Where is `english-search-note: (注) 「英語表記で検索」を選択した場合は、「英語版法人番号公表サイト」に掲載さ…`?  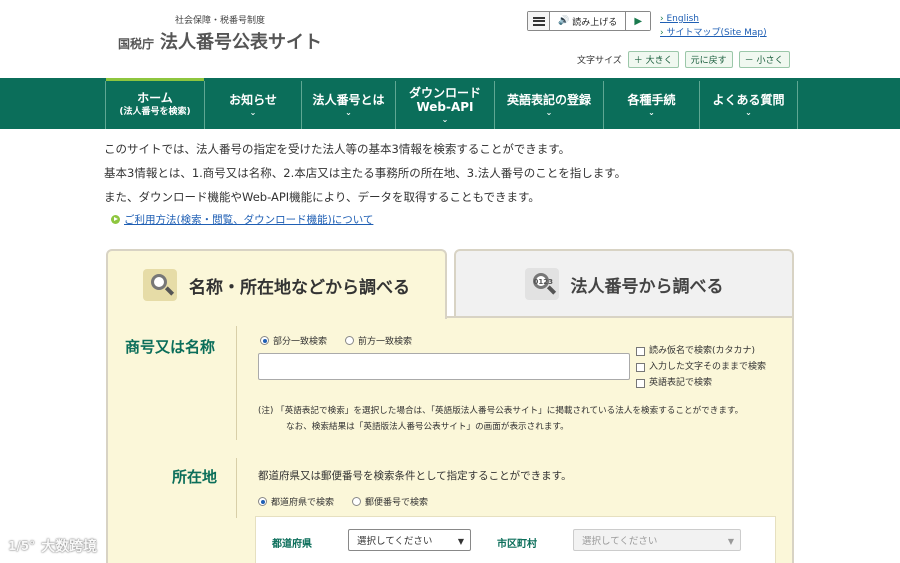 english-search-note: (注) 「英語表記で検索」を選択した場合は、「英語版法人番号公表サイト」に掲載さ… is located at coordinates (500, 419).